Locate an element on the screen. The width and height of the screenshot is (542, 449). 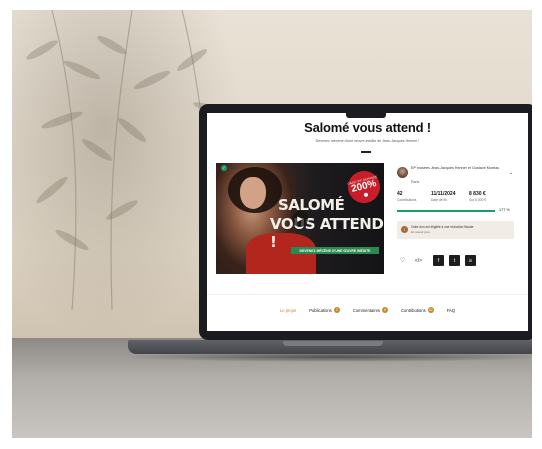
progress-bar is located at coordinates (446, 211).